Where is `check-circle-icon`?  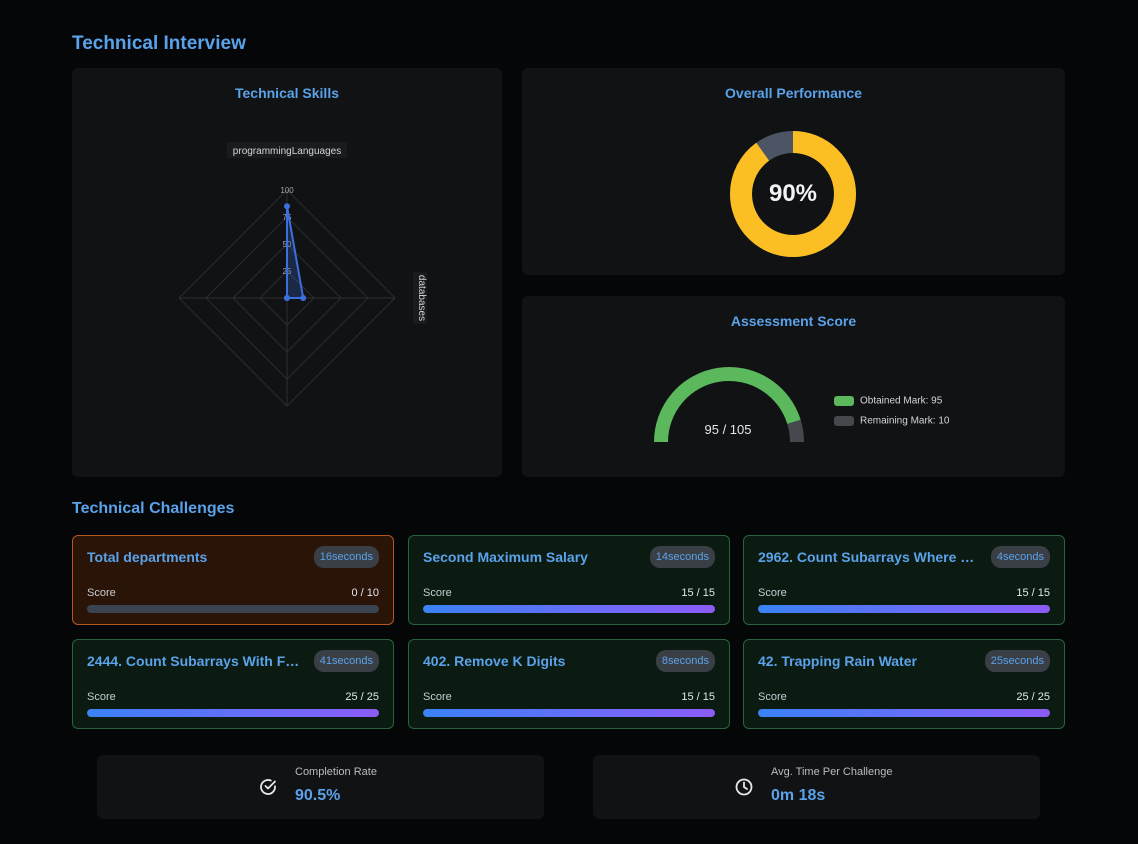
check-circle-icon is located at coordinates (268, 787).